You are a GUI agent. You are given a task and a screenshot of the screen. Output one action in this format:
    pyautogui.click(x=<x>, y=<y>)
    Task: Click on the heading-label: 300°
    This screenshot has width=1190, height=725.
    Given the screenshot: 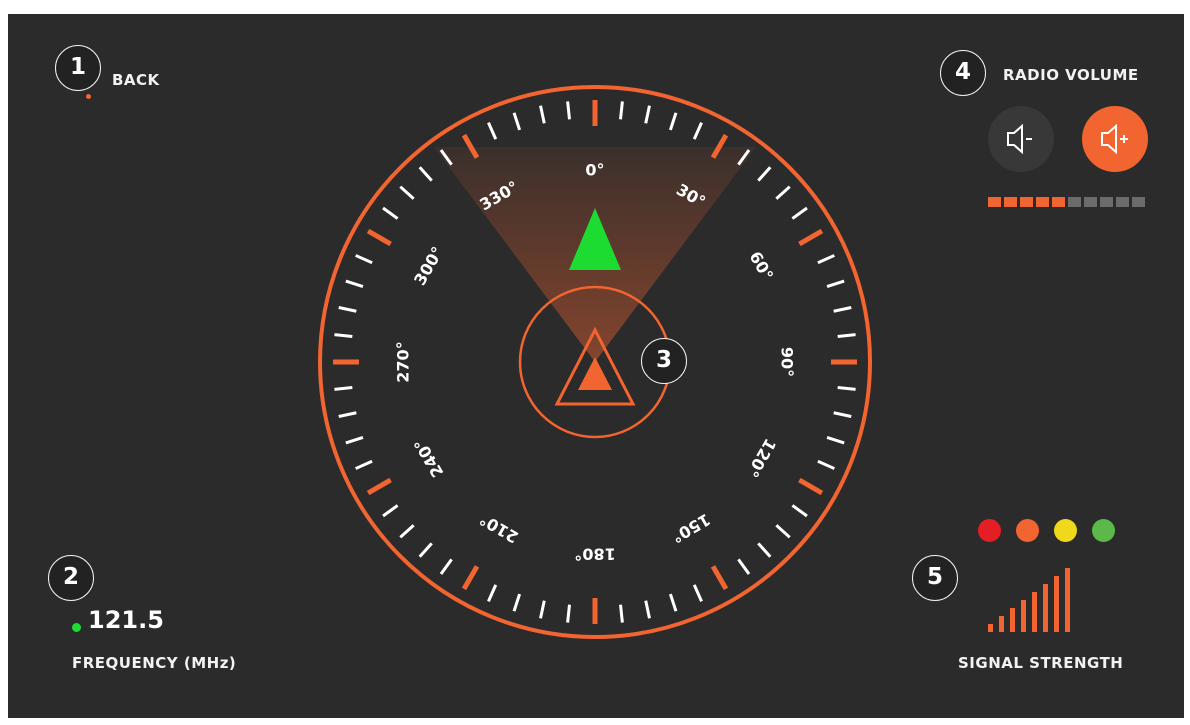 What is the action you would take?
    pyautogui.click(x=428, y=265)
    